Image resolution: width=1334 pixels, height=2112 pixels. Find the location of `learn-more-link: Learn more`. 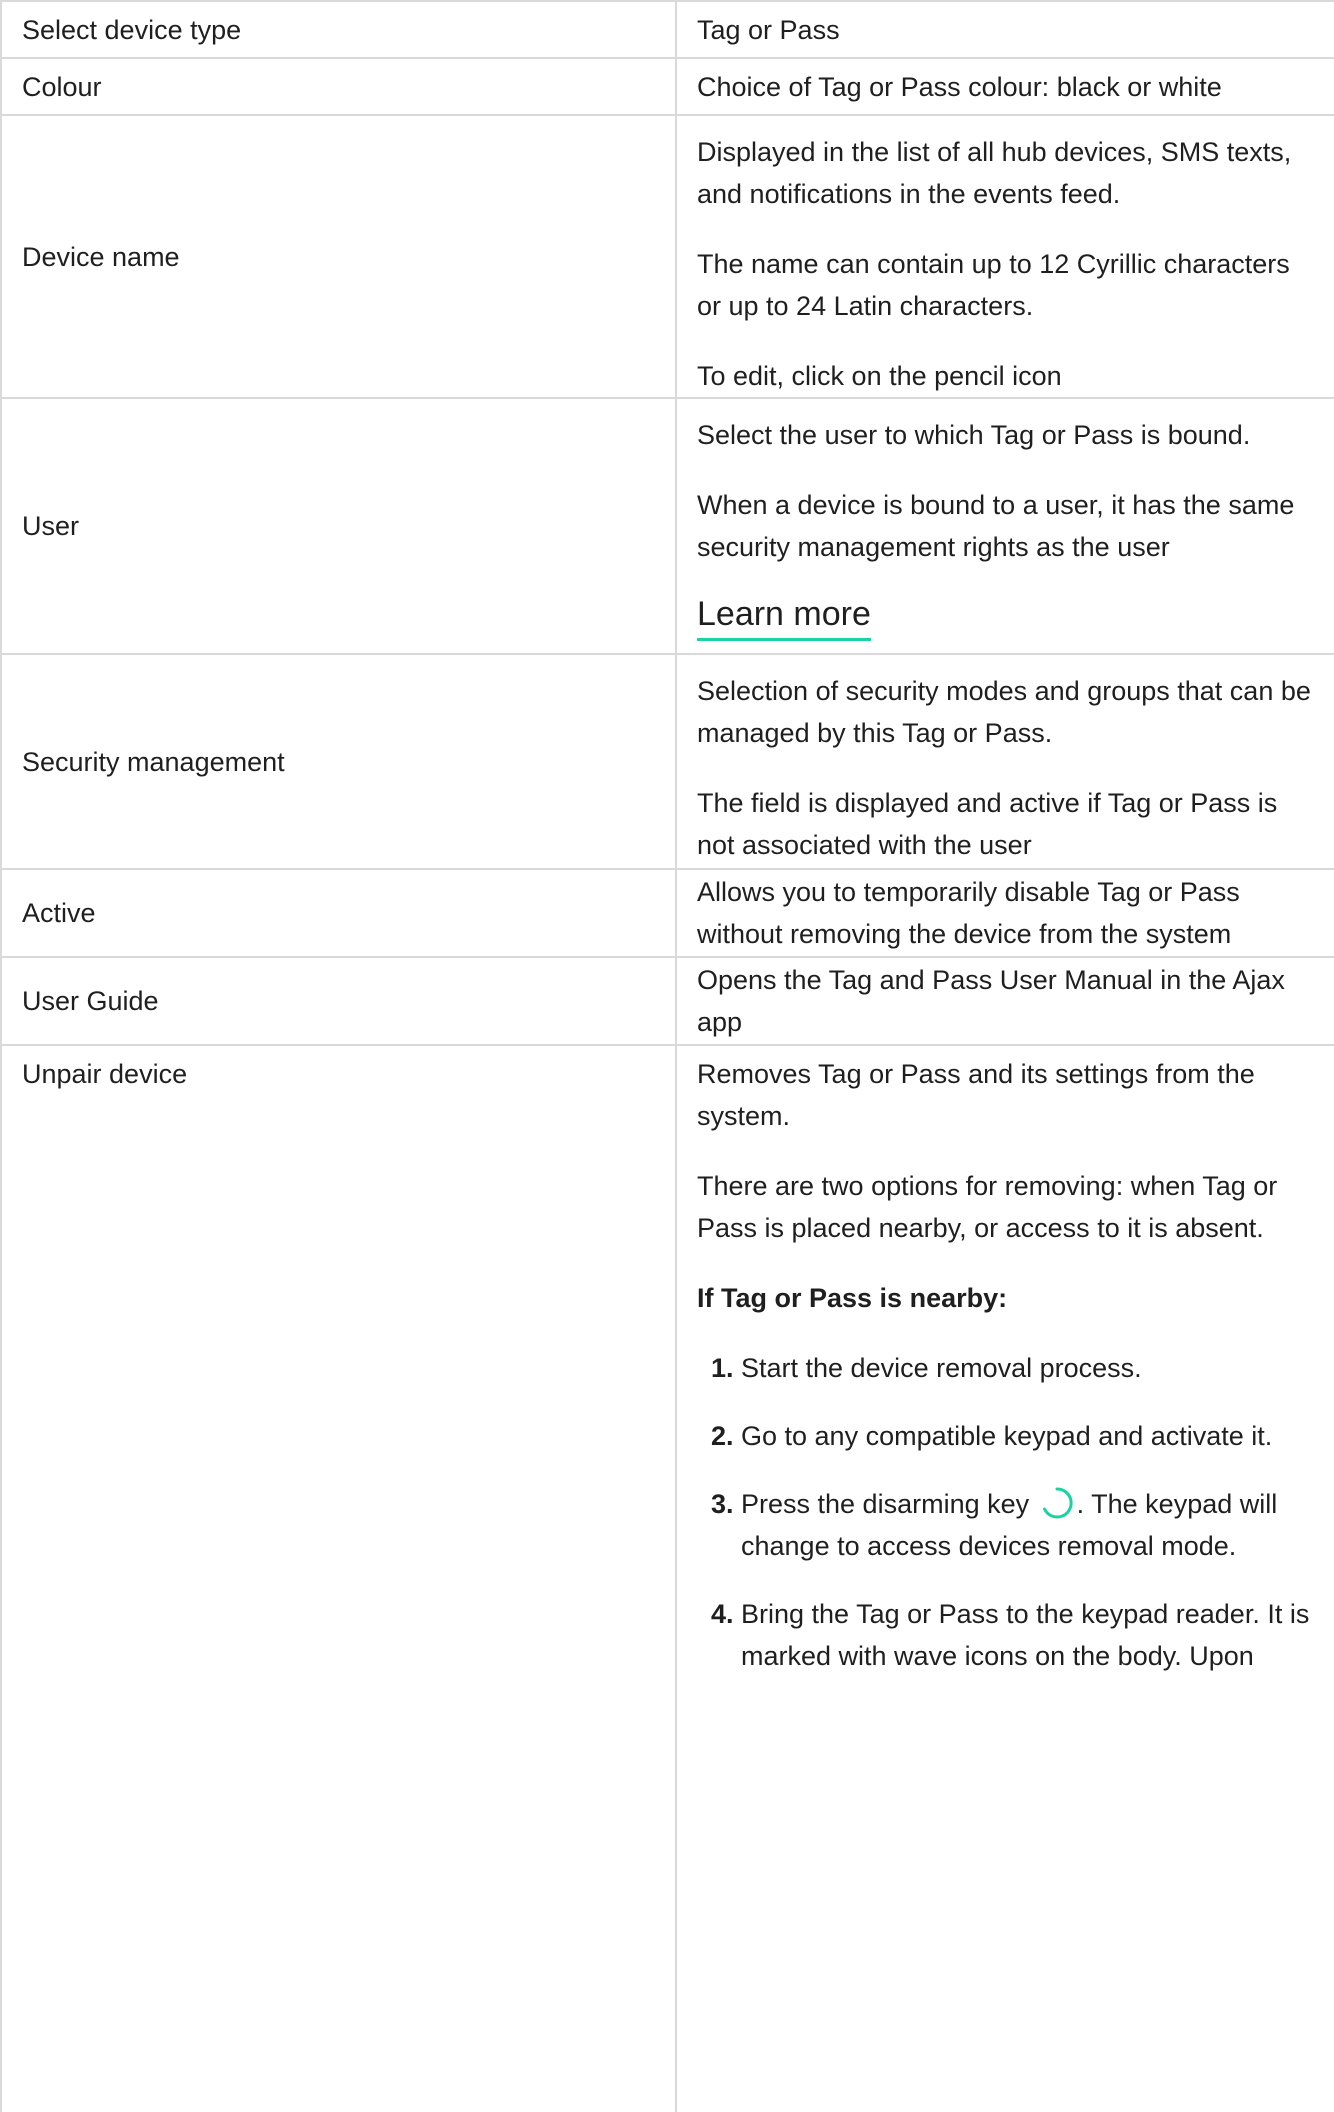

learn-more-link: Learn more is located at coordinates (784, 616).